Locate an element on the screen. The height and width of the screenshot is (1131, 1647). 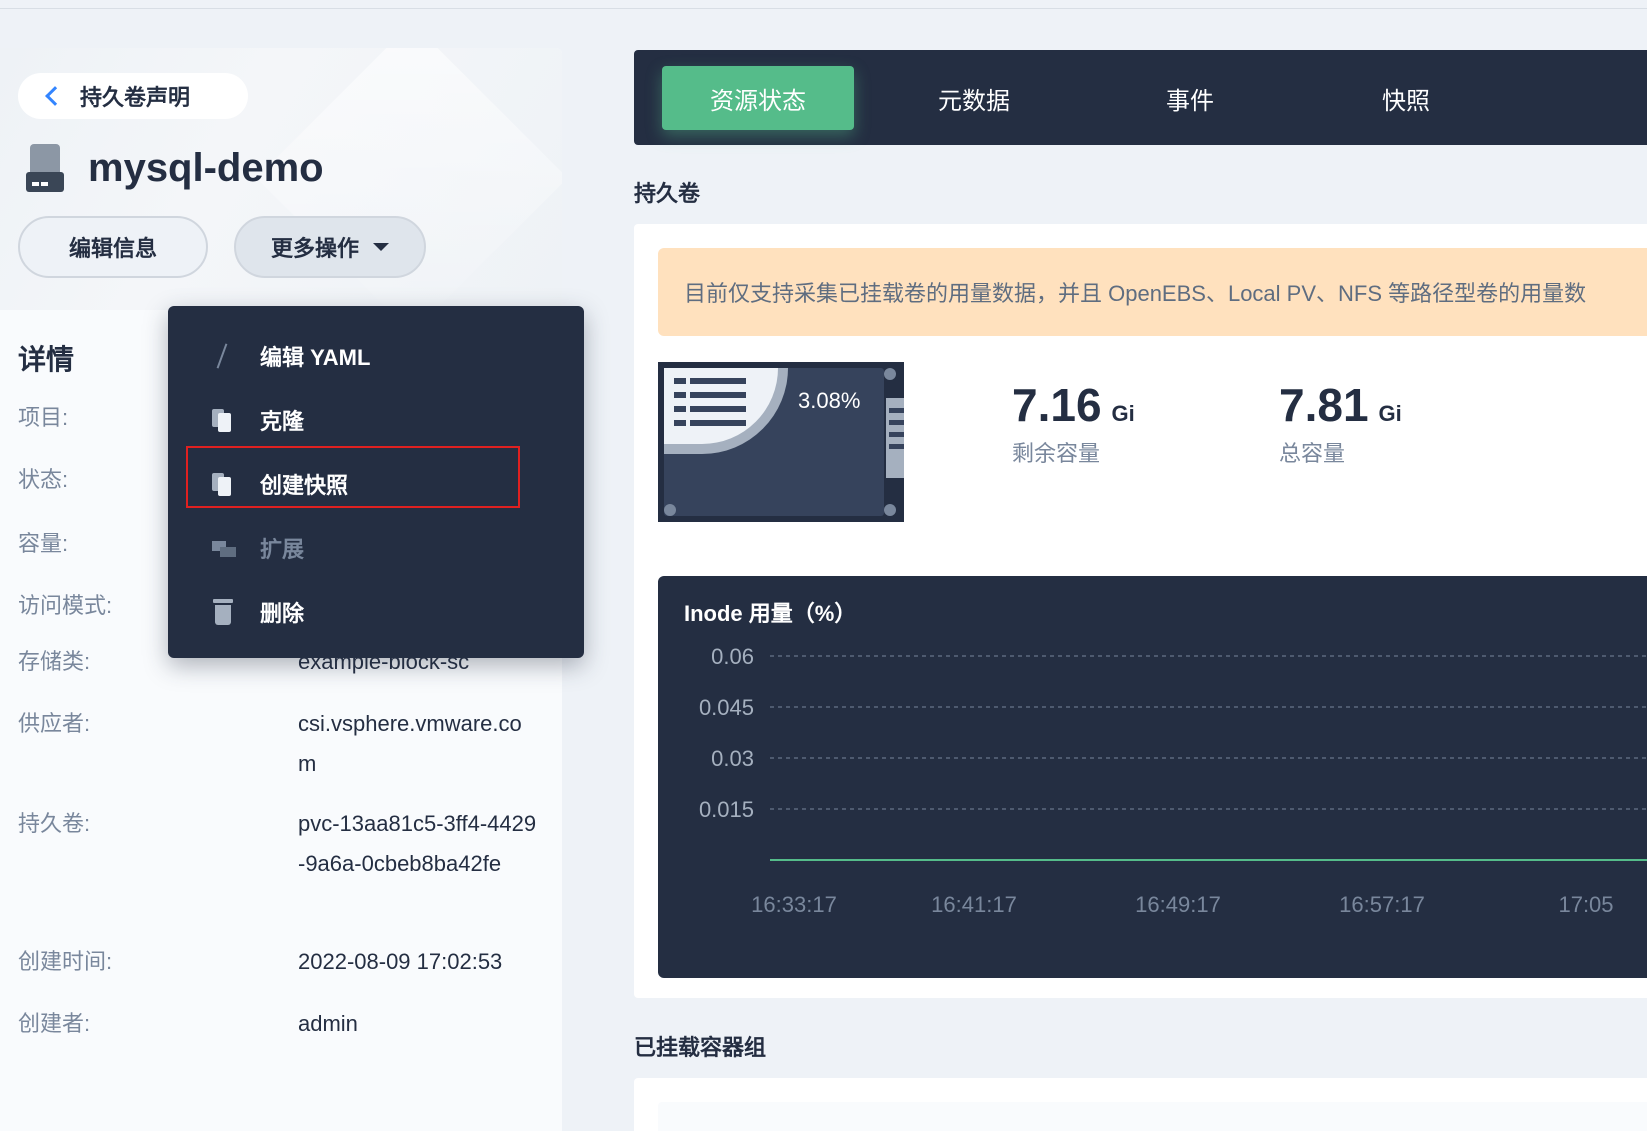
tab-metadata: 元数据 is located at coordinates (974, 98).